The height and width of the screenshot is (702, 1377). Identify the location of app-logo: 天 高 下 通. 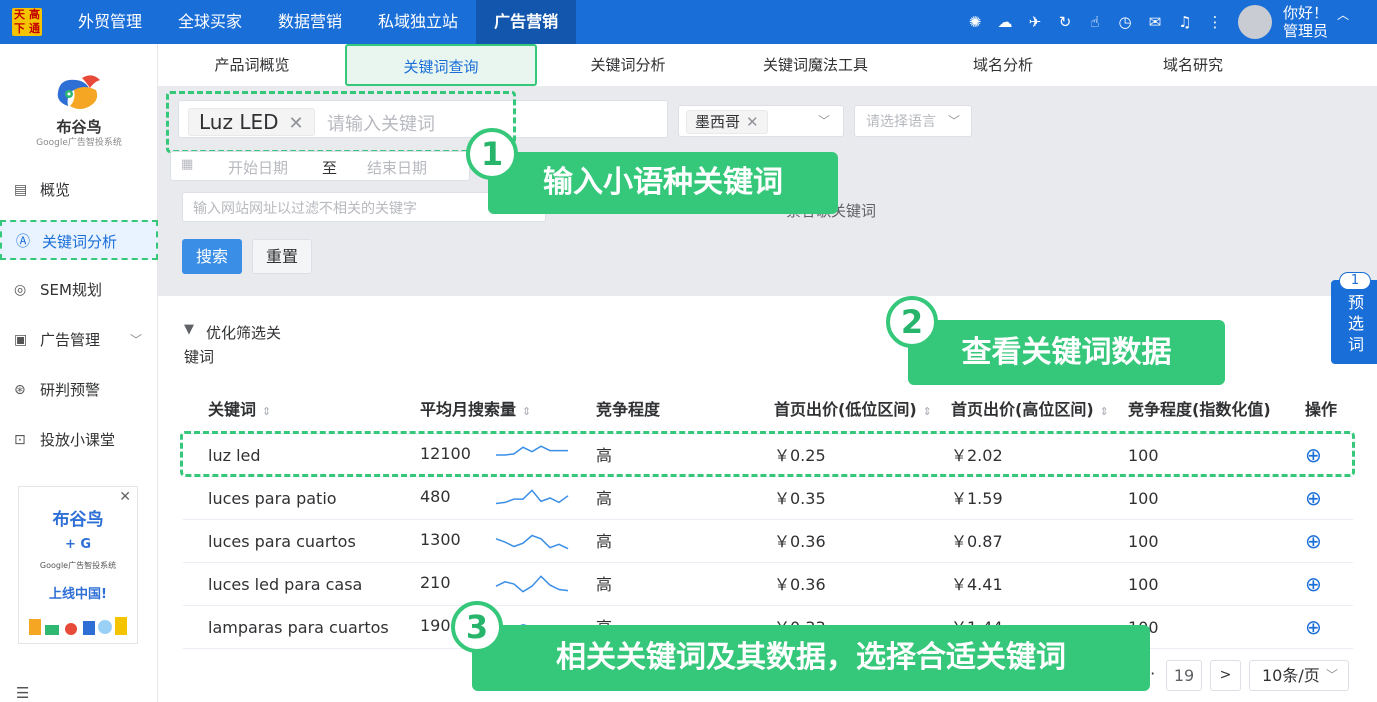
(27, 22).